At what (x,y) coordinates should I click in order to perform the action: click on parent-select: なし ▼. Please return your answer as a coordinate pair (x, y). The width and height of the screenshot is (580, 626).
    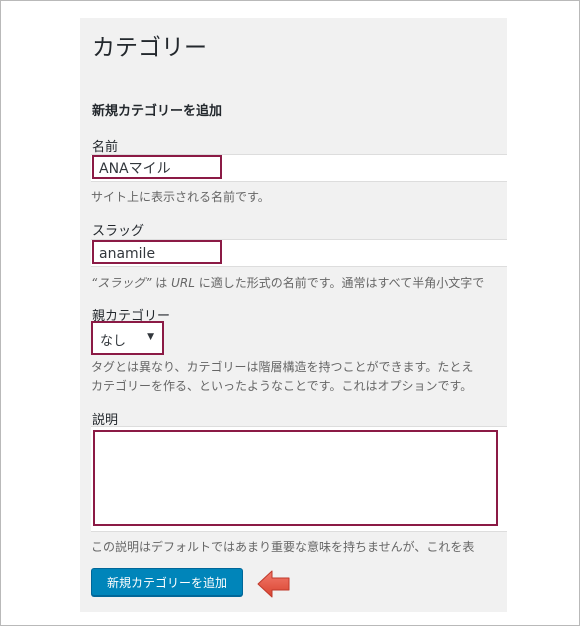
    Looking at the image, I should click on (127, 338).